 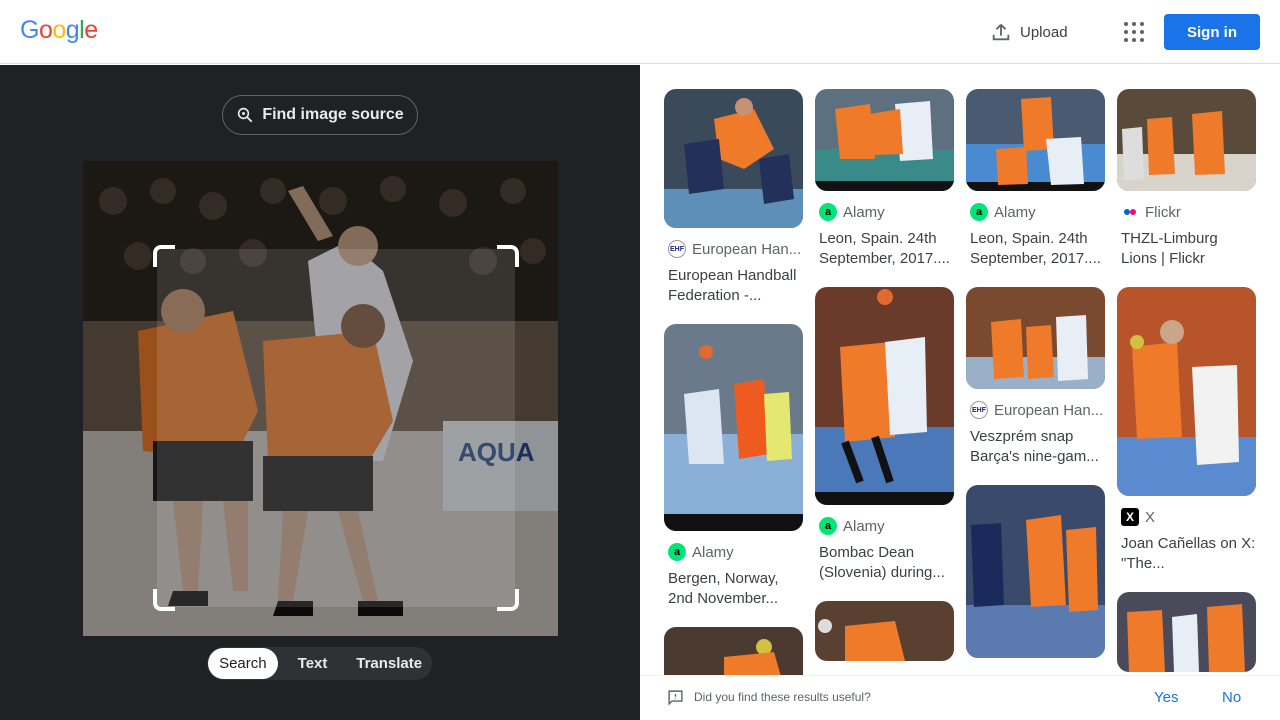 I want to click on crop-handle-top-left, so click(x=164, y=256).